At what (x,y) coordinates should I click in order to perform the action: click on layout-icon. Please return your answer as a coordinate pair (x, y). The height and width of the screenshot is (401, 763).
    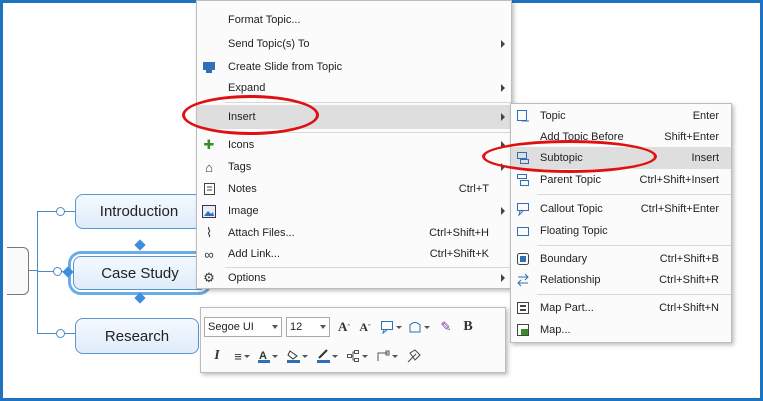
    Looking at the image, I should click on (357, 356).